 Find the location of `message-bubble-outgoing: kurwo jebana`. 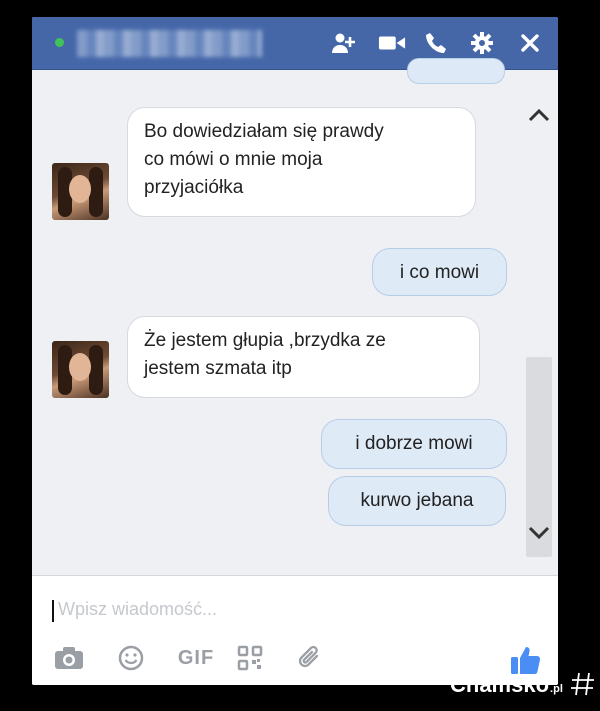

message-bubble-outgoing: kurwo jebana is located at coordinates (417, 501).